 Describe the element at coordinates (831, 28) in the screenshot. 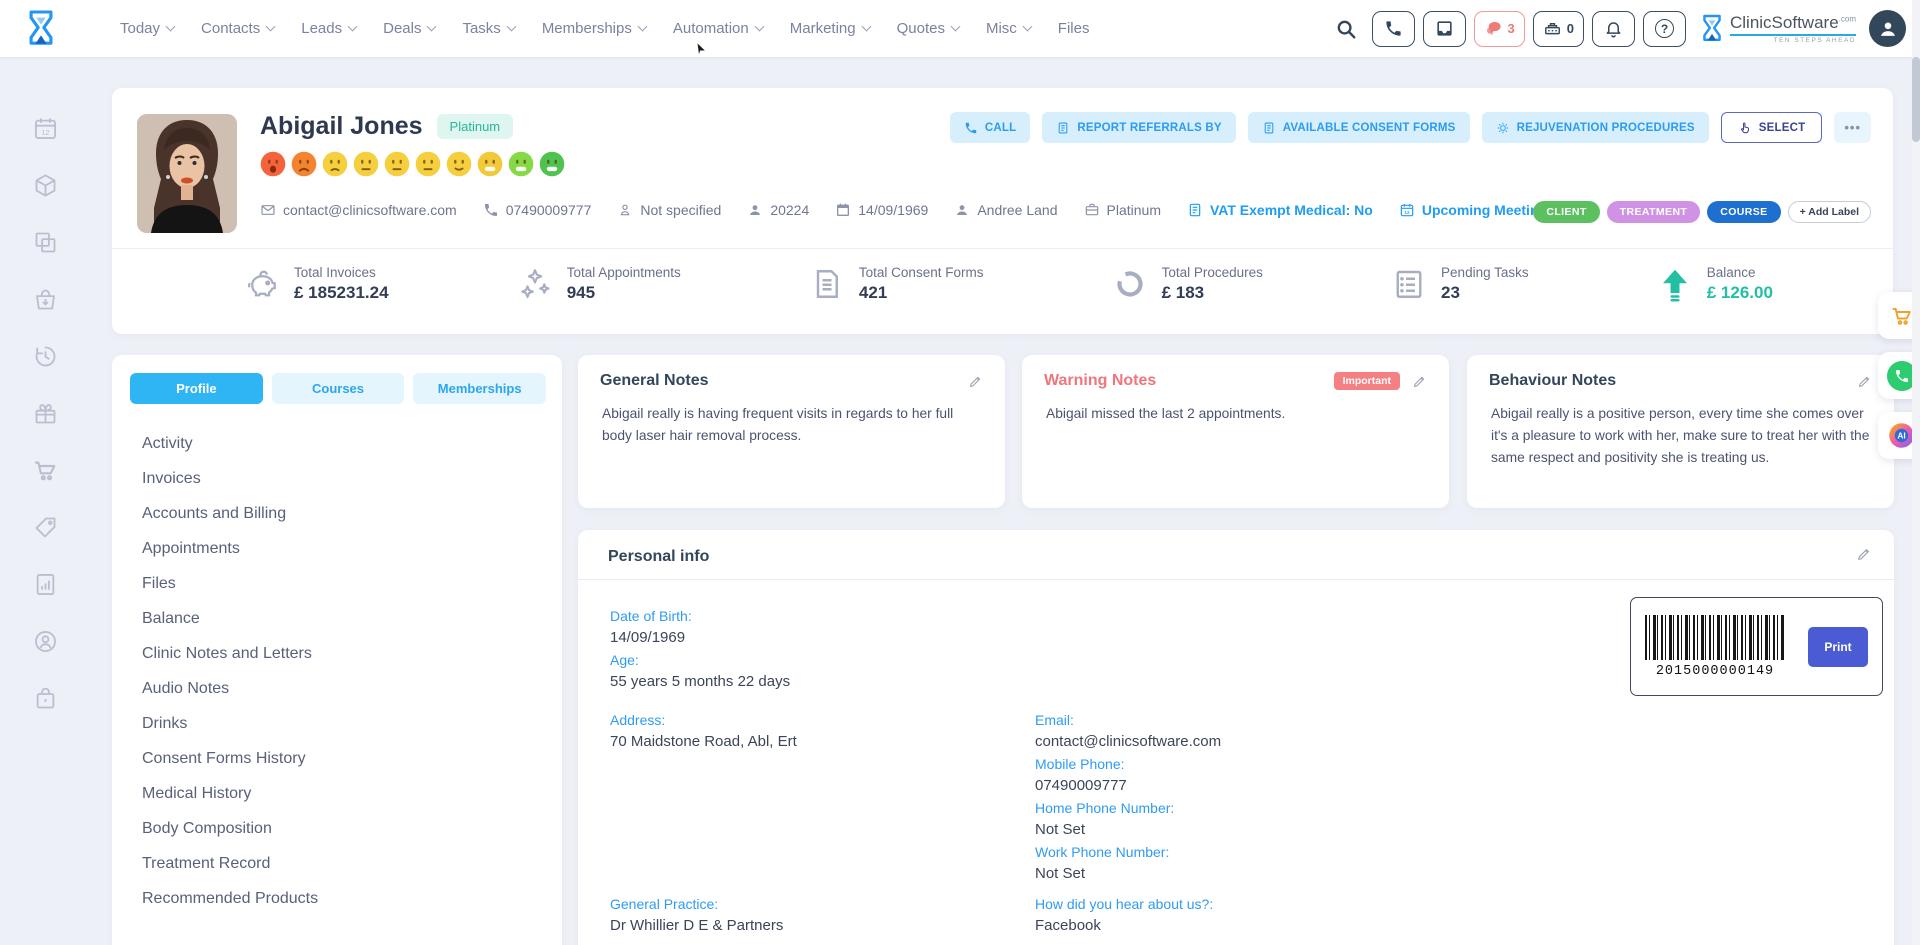

I see `nav-marketing: Marketing` at that location.